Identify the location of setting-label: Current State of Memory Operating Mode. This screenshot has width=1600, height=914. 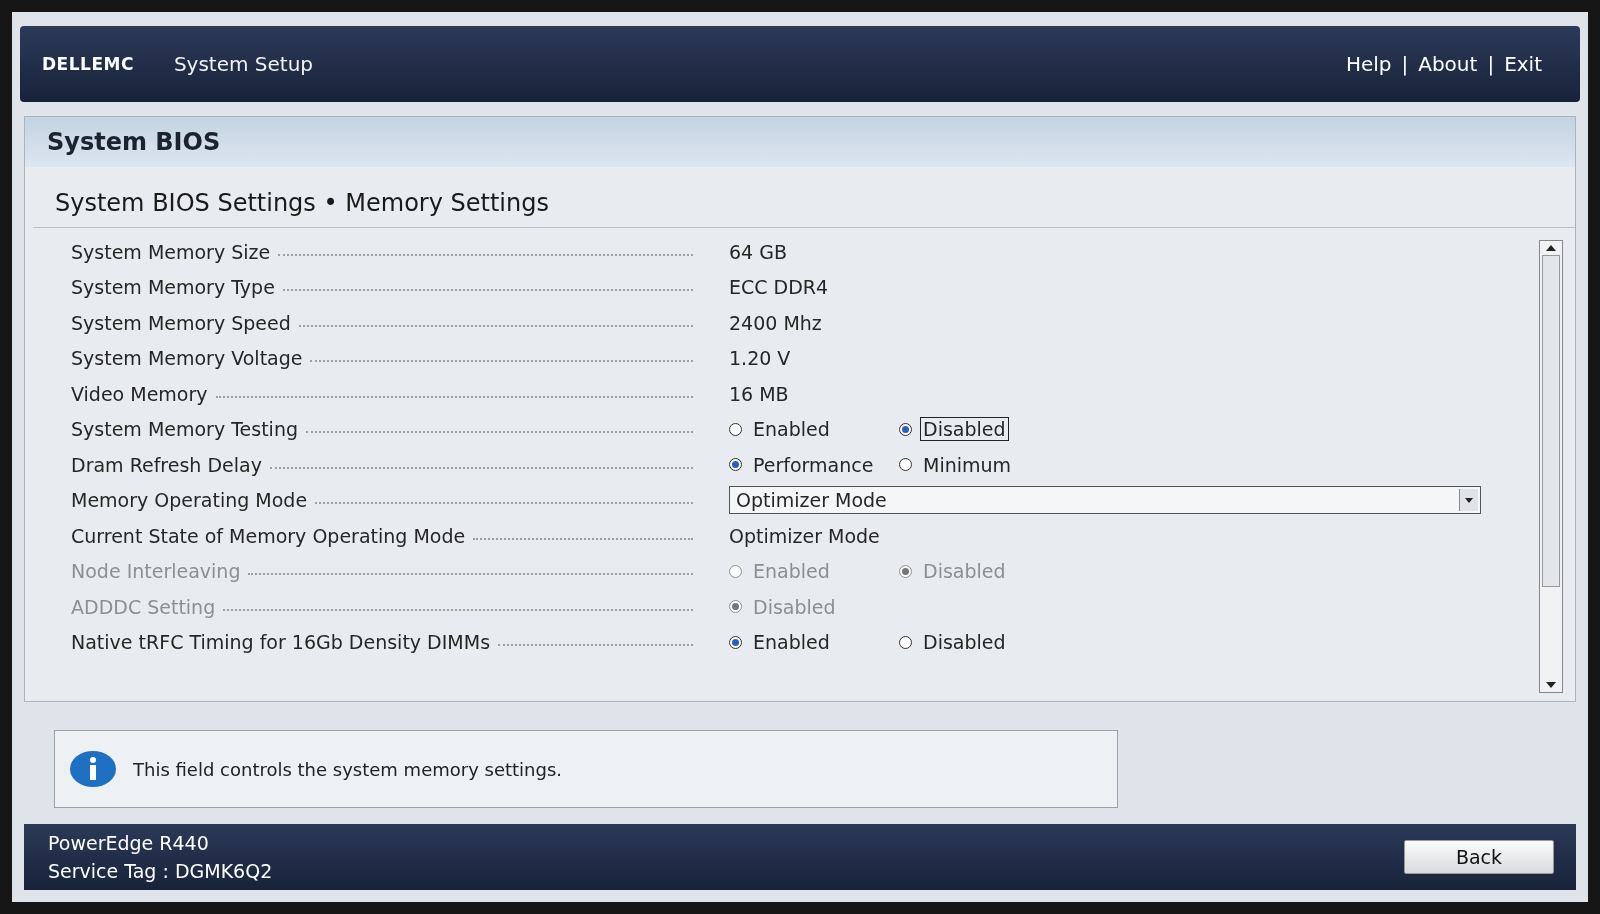
(268, 535).